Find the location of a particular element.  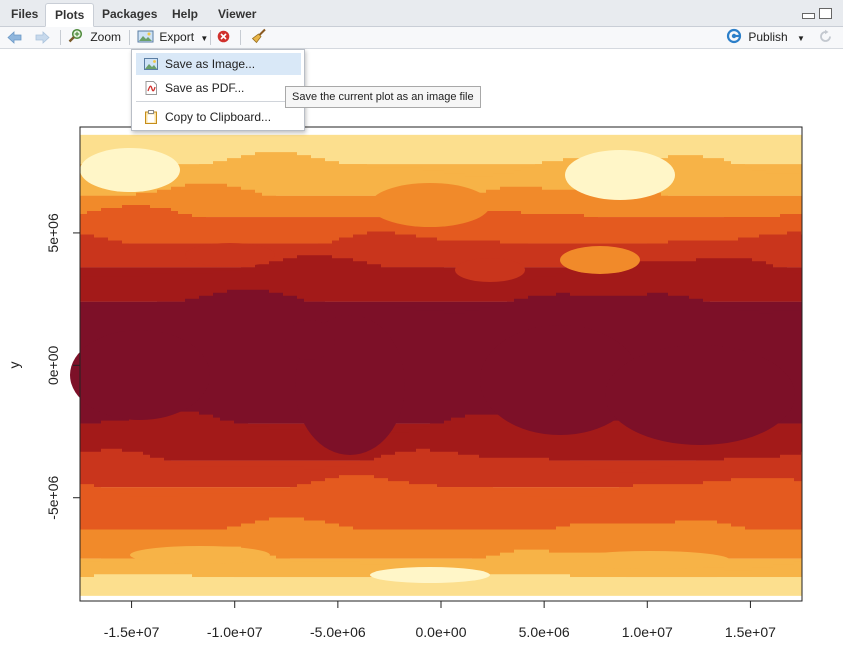

clear-plots-button is located at coordinates (259, 37).